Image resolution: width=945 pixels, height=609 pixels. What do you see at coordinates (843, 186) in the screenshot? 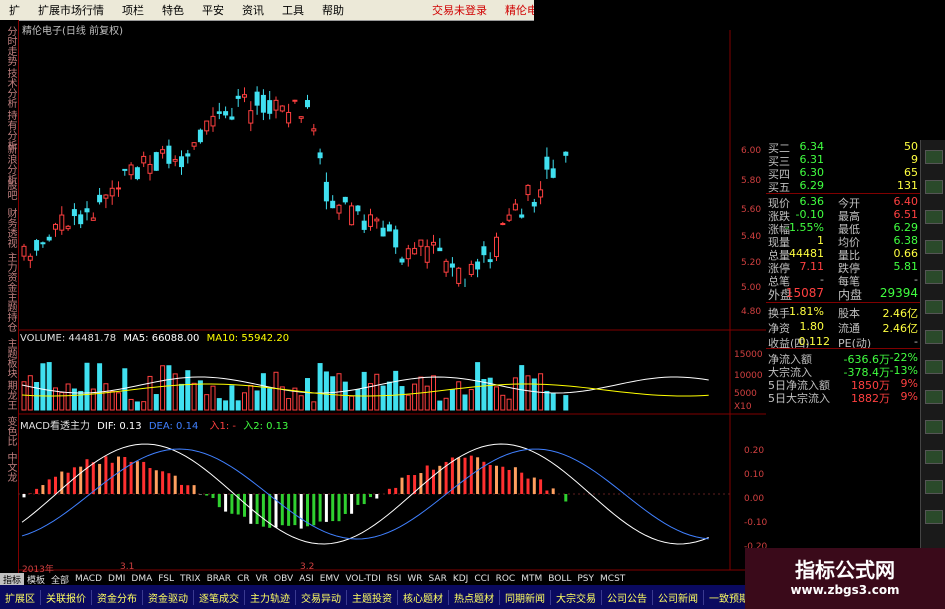
I see `quote-row: 买五 6.29 131` at bounding box center [843, 186].